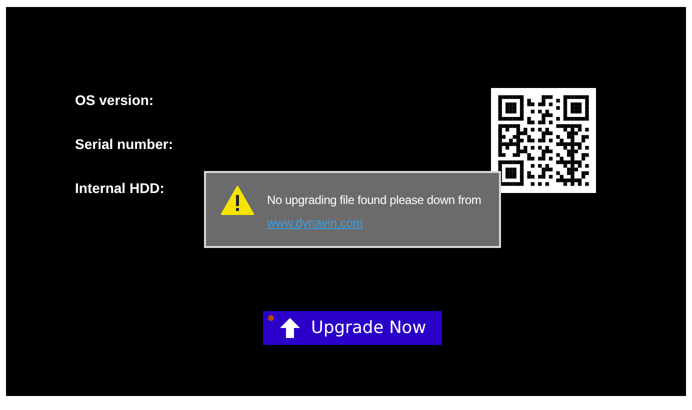 The height and width of the screenshot is (410, 692). What do you see at coordinates (115, 100) in the screenshot?
I see `info-label: OS version:` at bounding box center [115, 100].